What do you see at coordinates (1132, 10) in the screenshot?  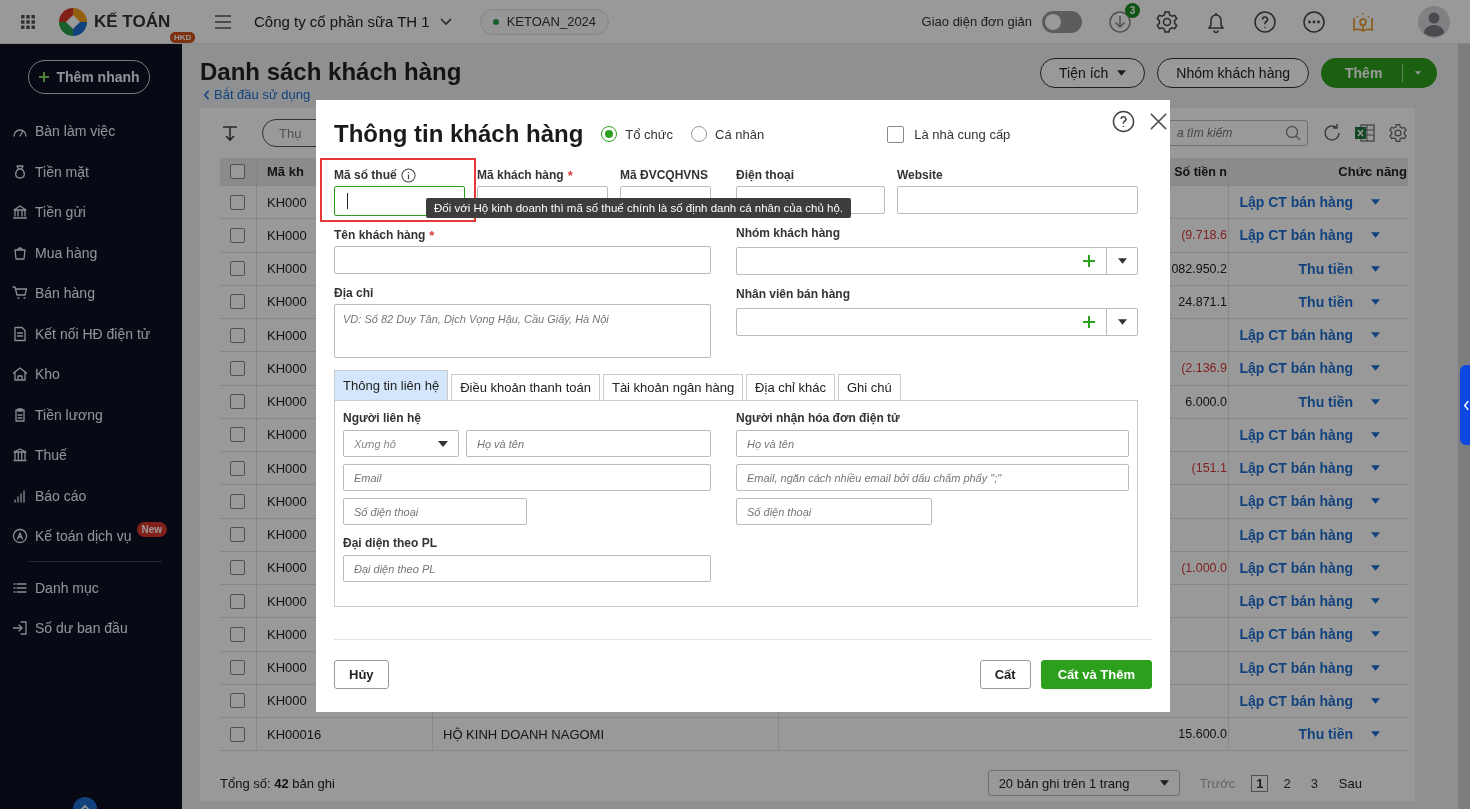 I see `download-count-badge: 3` at bounding box center [1132, 10].